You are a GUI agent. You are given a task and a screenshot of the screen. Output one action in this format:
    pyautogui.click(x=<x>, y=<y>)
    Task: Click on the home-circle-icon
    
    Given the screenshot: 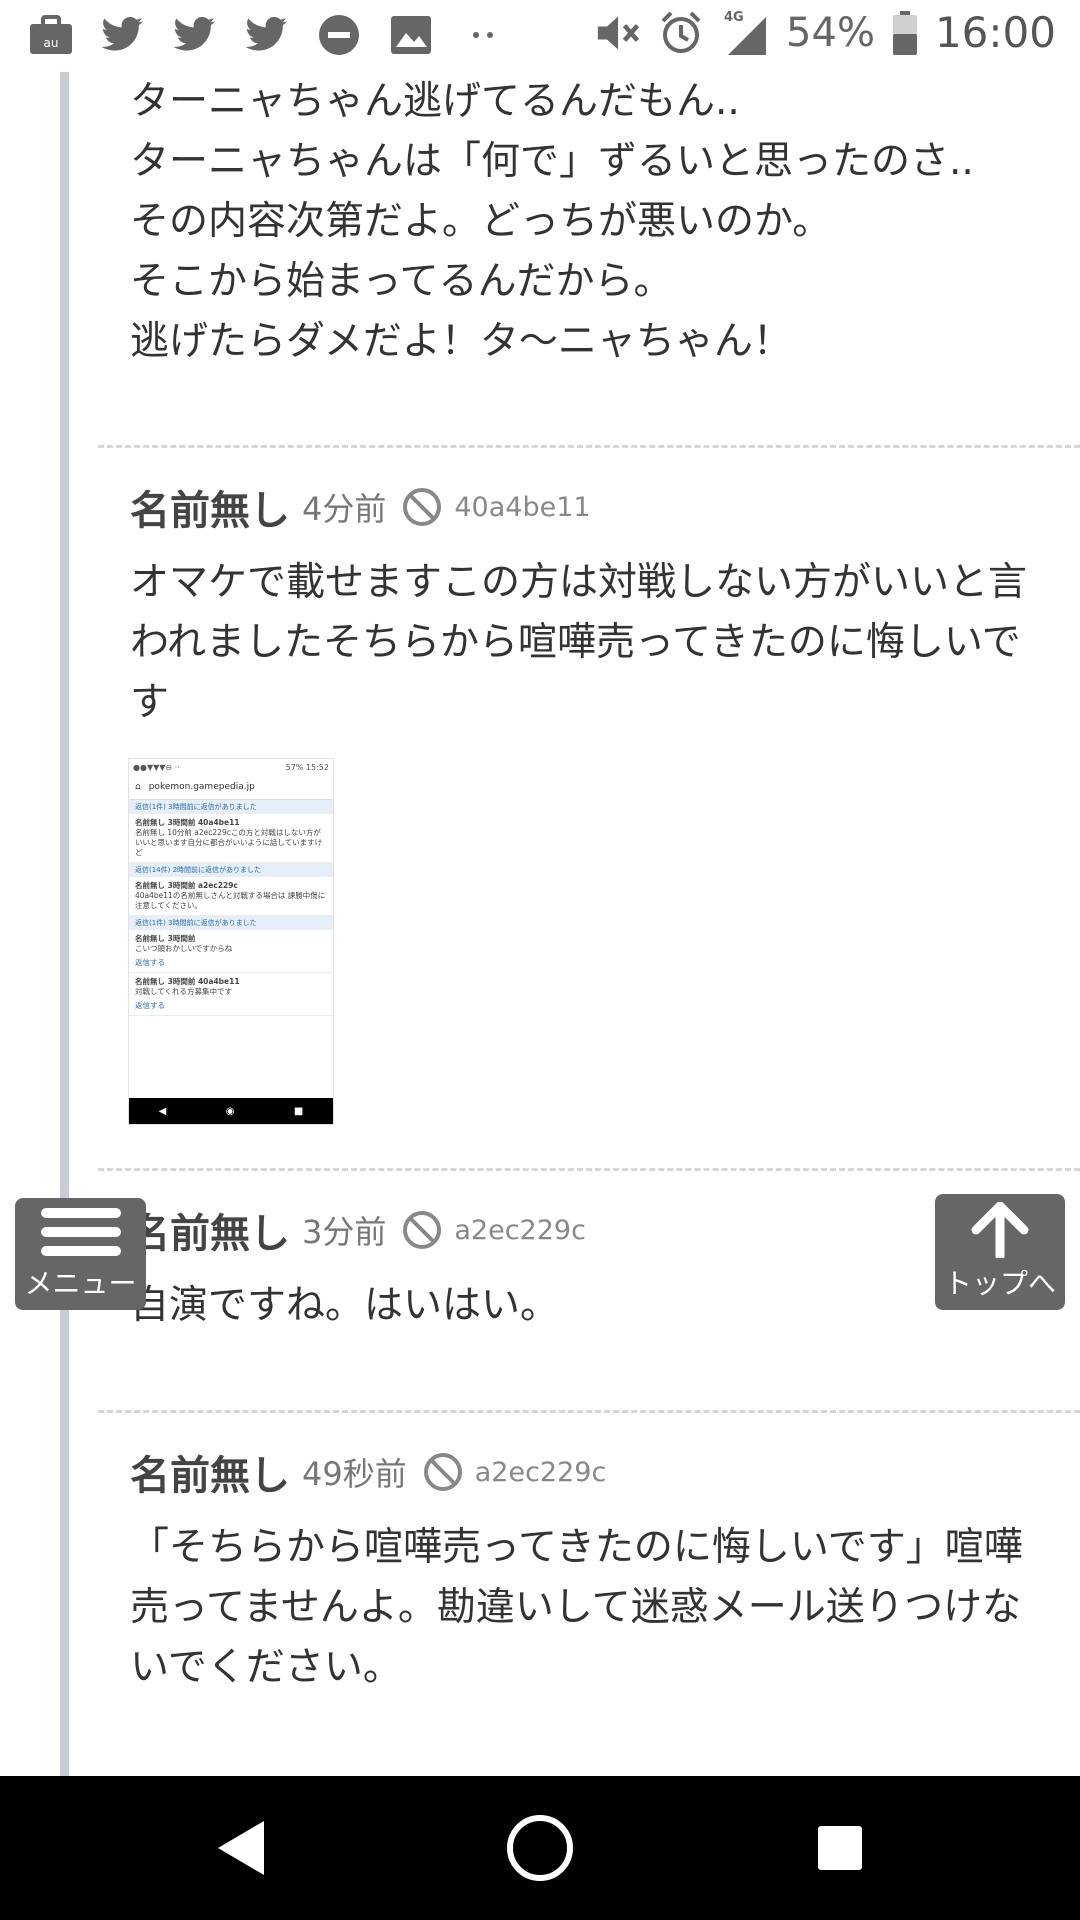 What is the action you would take?
    pyautogui.click(x=540, y=1848)
    